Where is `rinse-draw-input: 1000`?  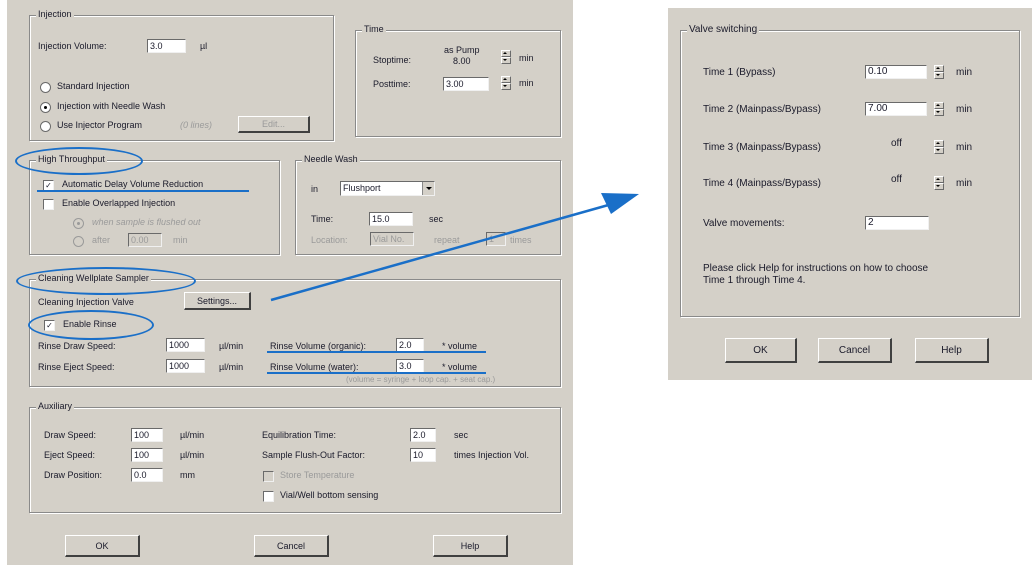 rinse-draw-input: 1000 is located at coordinates (185, 345).